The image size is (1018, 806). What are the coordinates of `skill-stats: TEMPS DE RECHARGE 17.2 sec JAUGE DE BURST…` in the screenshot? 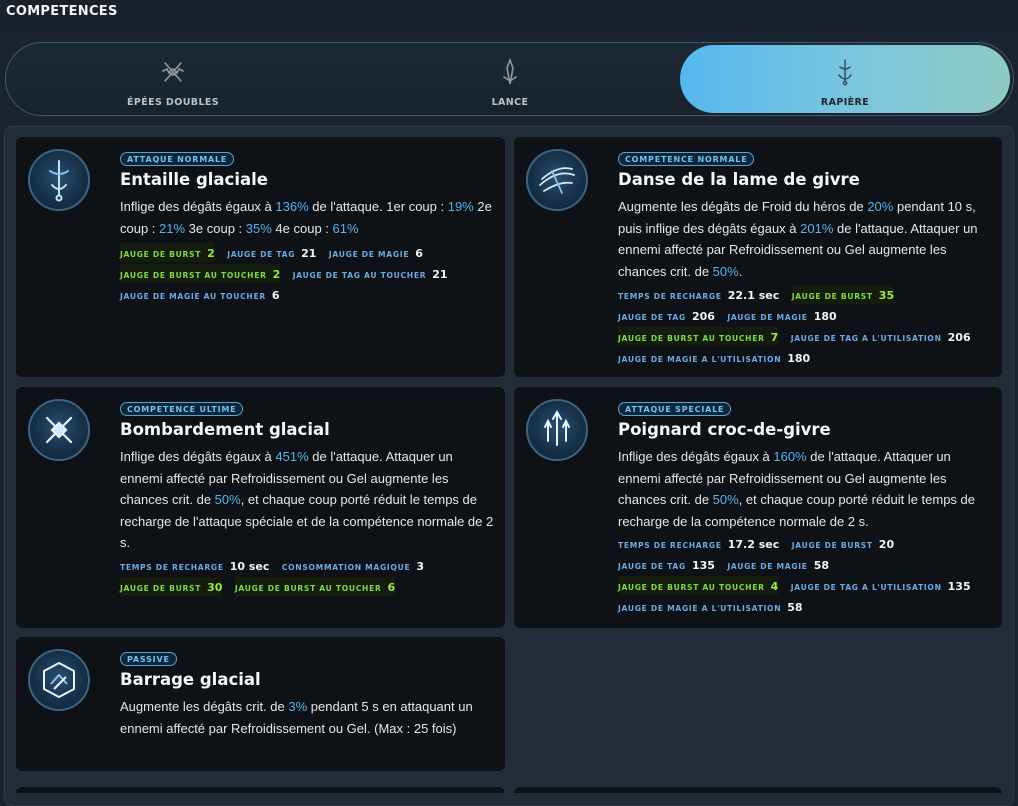 It's located at (810, 576).